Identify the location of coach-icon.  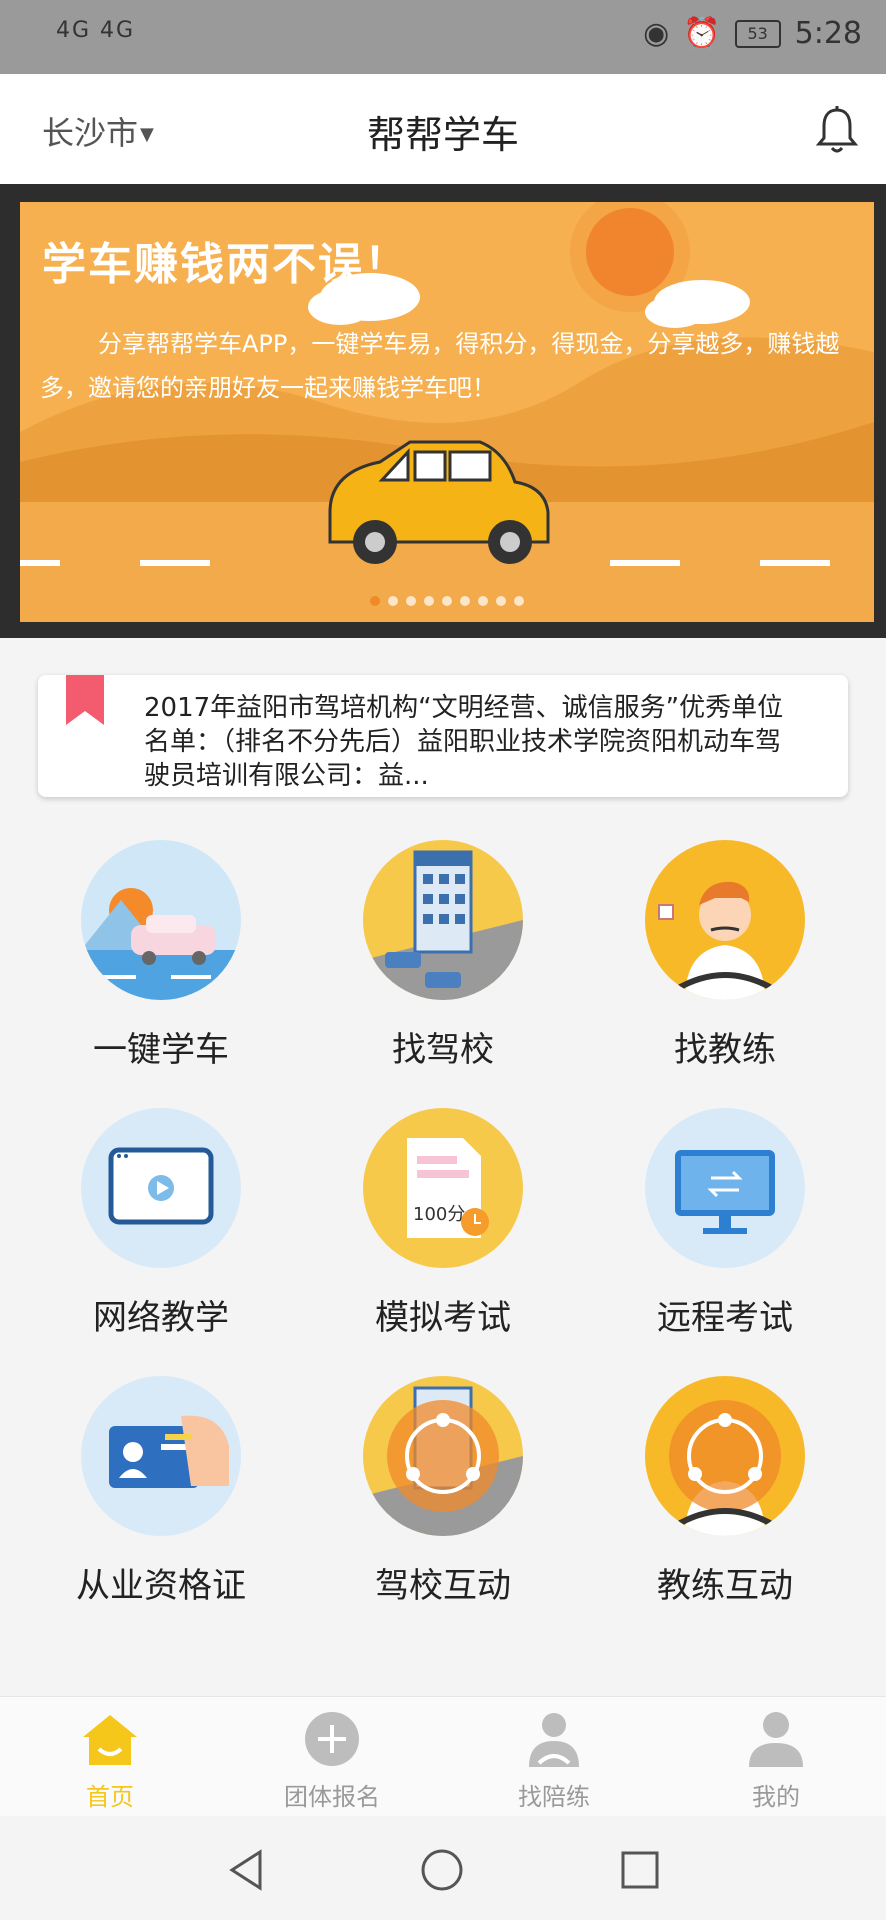
(725, 920).